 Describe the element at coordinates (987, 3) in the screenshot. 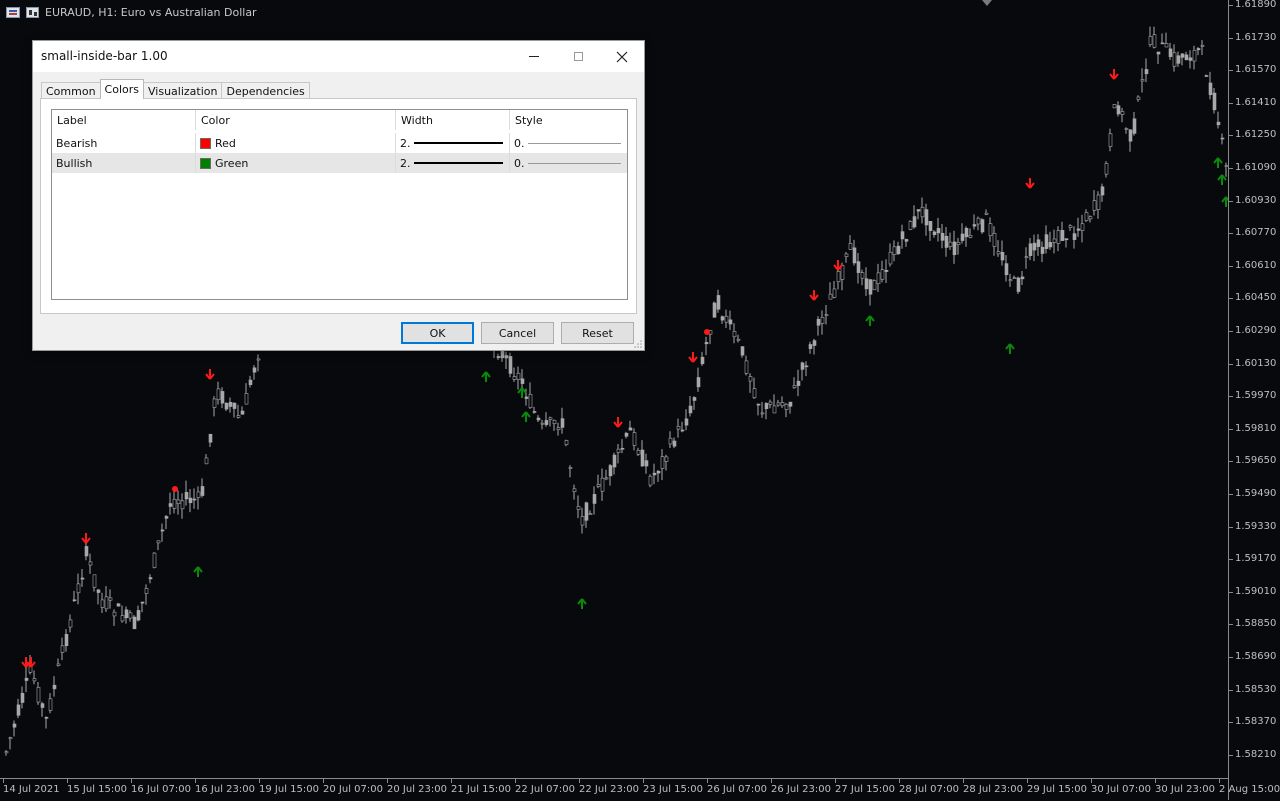

I see `shift-marker-icon` at that location.